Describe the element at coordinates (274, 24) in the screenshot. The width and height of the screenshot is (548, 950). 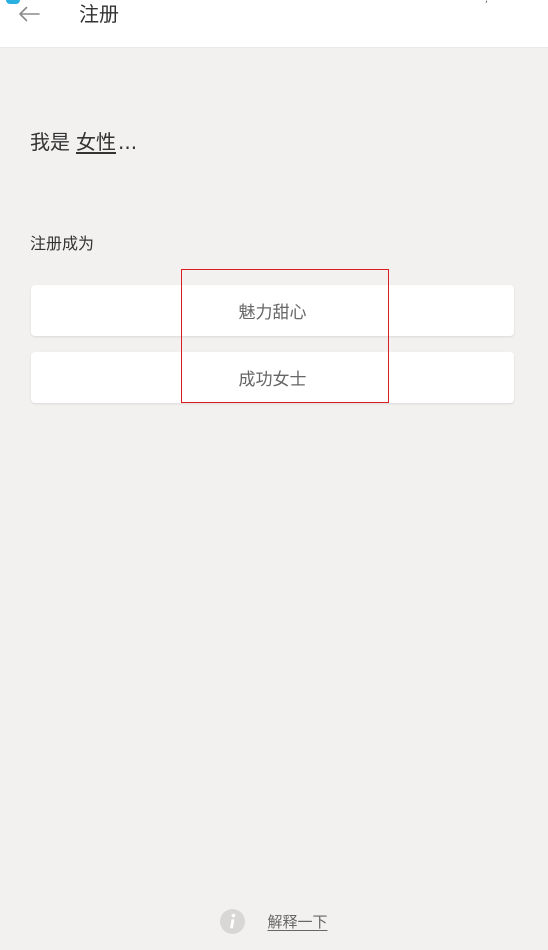
I see `top-app-bar: 注册 ,` at that location.